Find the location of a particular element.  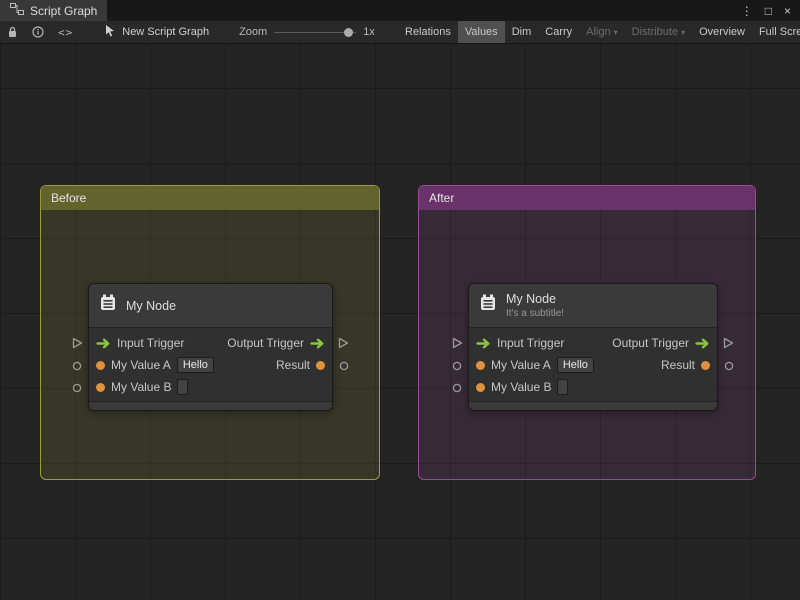

graph-asset-selector: New Script Graph is located at coordinates (156, 32).